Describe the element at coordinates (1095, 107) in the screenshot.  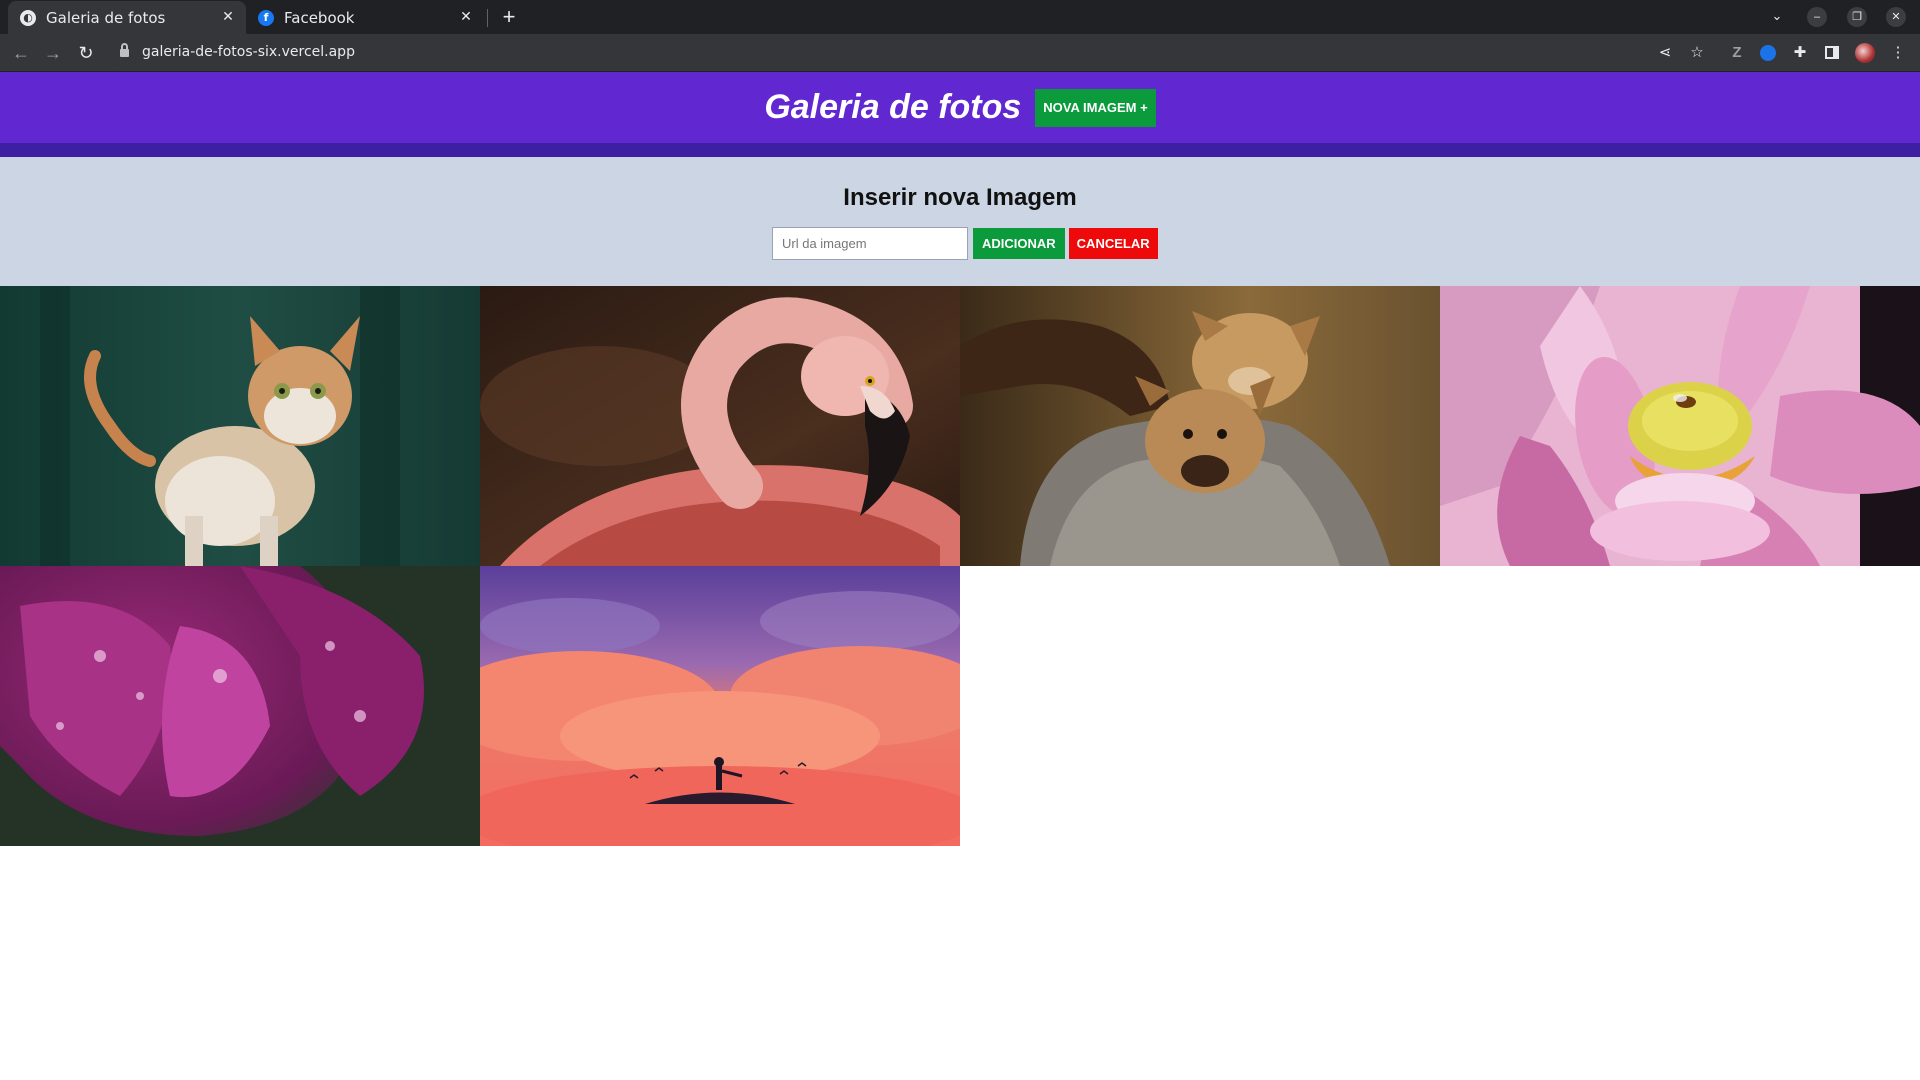
I see `new-image-button: NOVA IMAGEM +` at that location.